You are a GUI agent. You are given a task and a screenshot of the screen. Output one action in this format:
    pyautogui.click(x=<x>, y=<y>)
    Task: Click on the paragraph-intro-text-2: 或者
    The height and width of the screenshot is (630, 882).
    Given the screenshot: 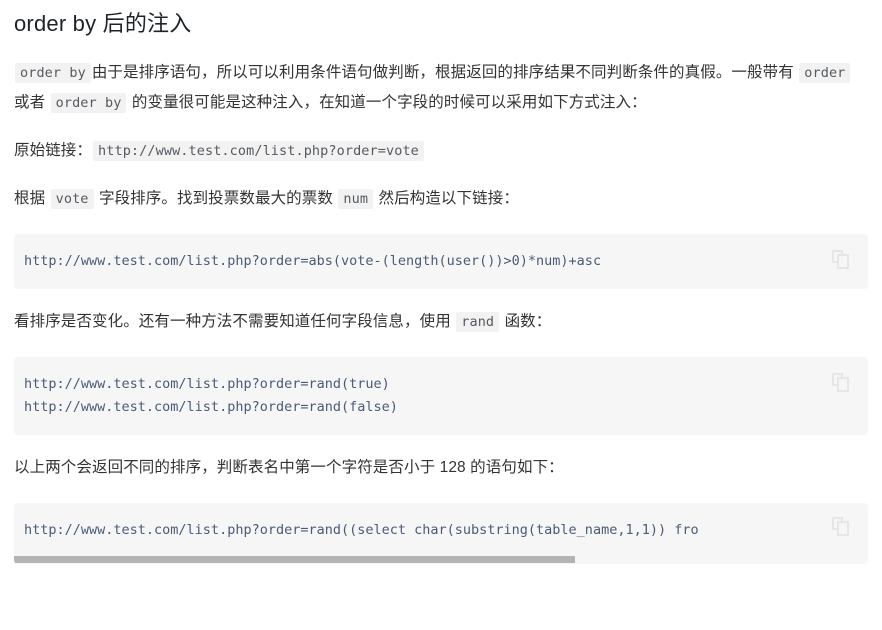 What is the action you would take?
    pyautogui.click(x=30, y=102)
    